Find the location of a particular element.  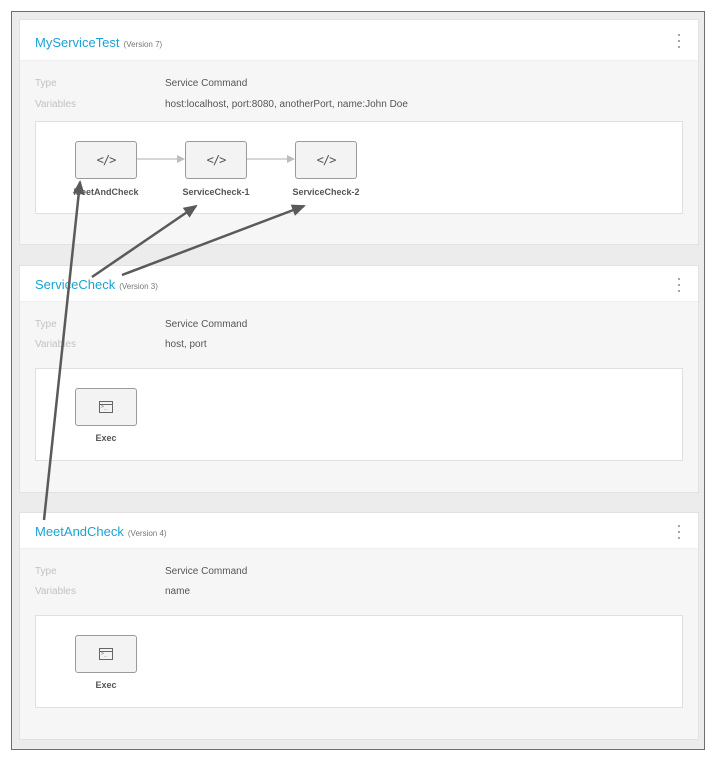

step-label: MeetAndCheck is located at coordinates (106, 192).